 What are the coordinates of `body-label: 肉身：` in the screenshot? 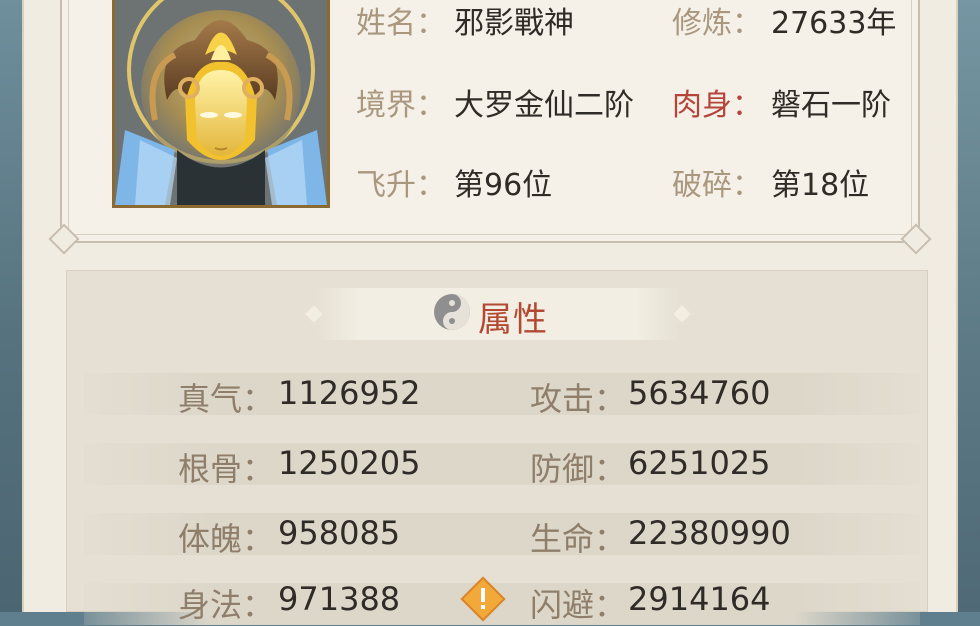 It's located at (717, 105).